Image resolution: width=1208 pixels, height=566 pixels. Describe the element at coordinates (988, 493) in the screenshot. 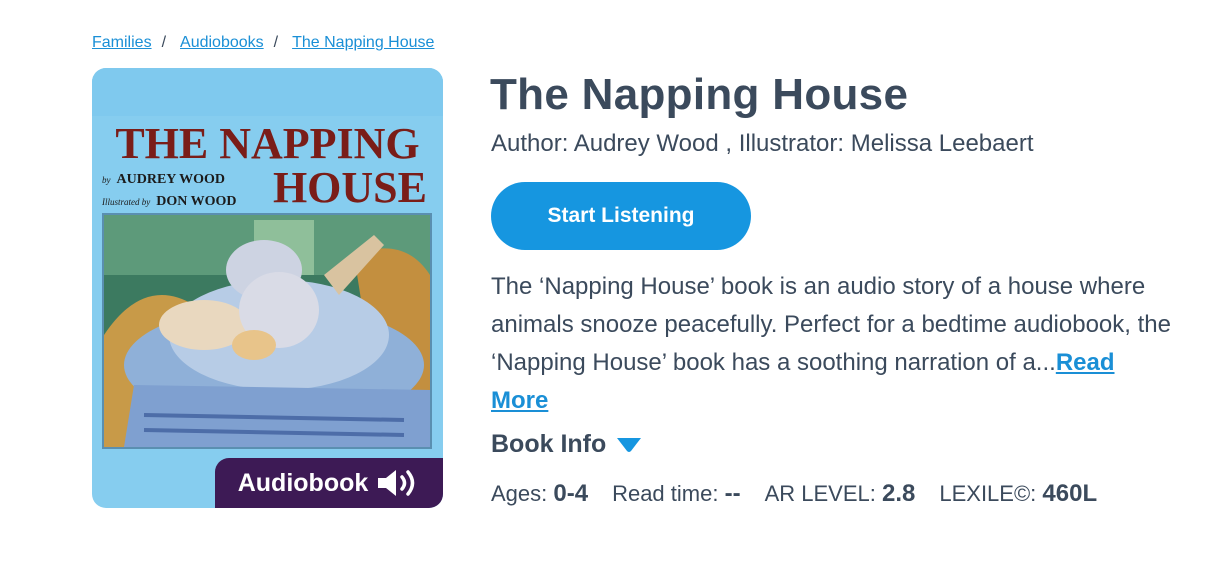

I see `stat-lexile-label: LEXILE©:` at that location.